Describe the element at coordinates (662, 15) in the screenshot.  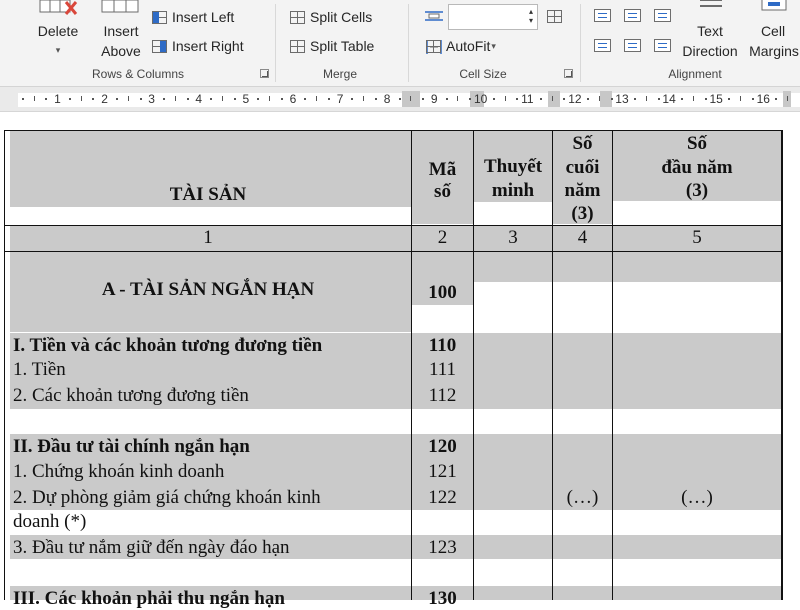
I see `align-top-right-icon` at that location.